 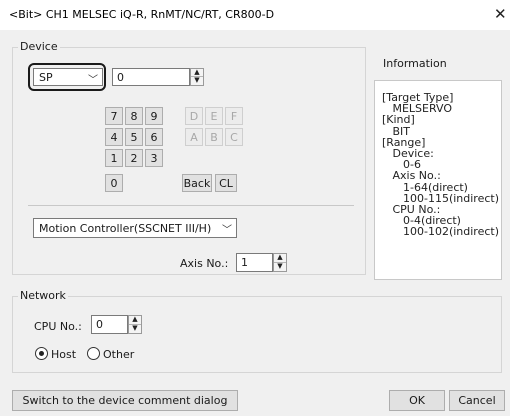 I want to click on keypad-key: 4, so click(x=114, y=137).